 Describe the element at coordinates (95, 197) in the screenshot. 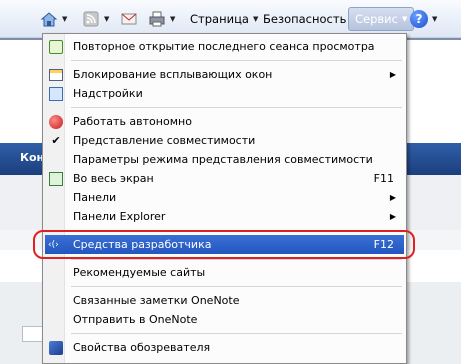

I see `menu-item-label: Панели` at that location.